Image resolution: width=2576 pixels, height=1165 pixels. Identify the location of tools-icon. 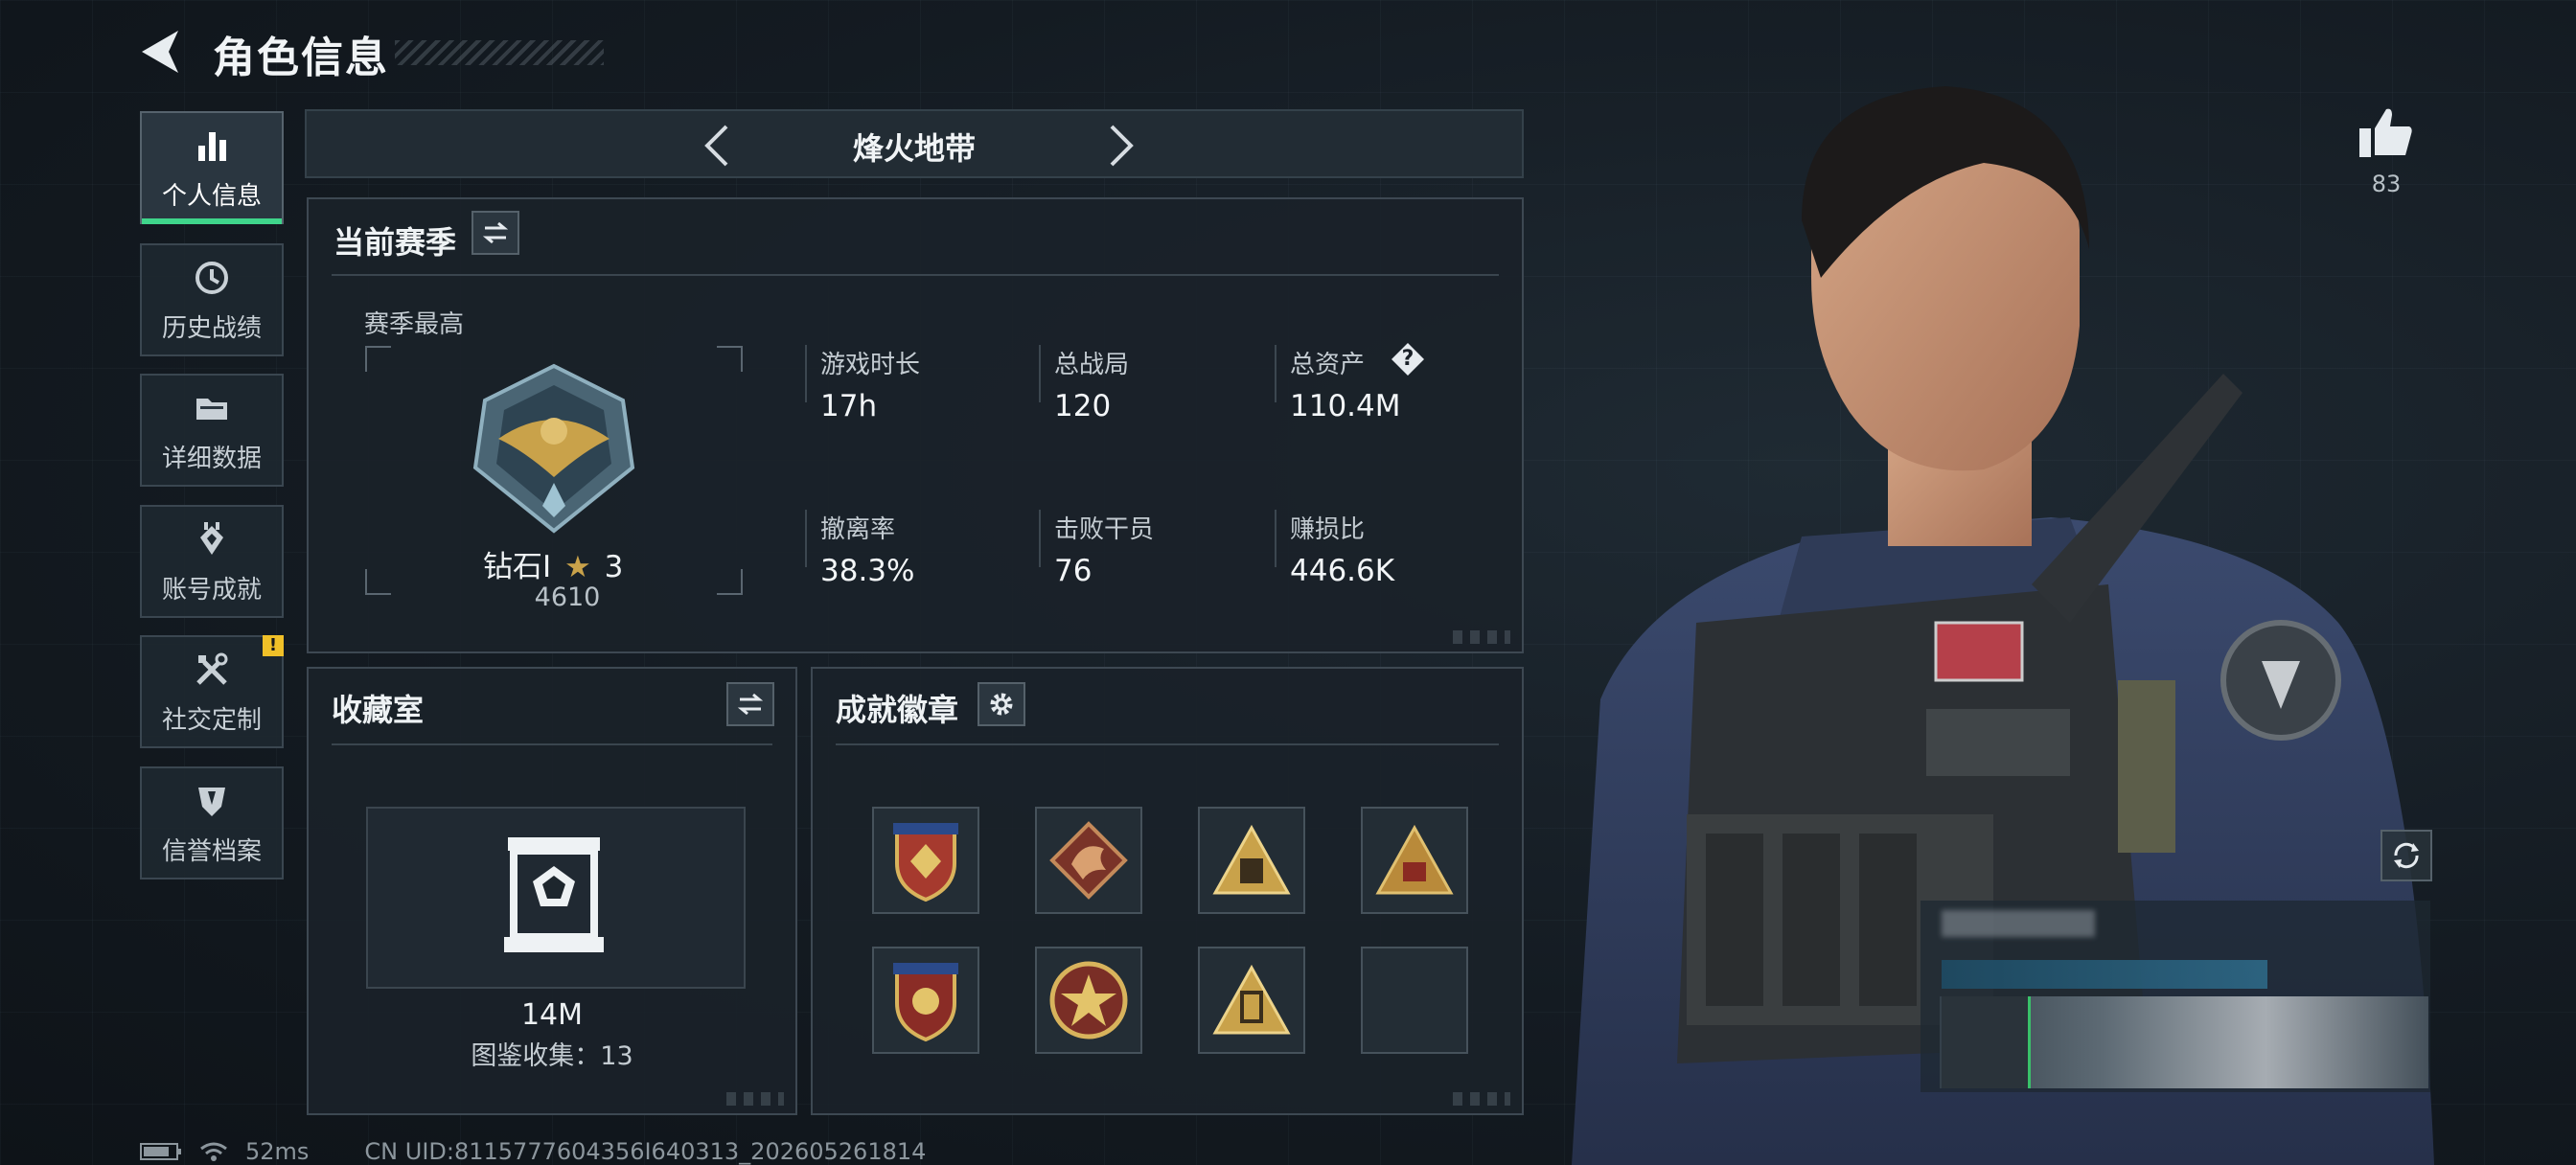
(212, 668).